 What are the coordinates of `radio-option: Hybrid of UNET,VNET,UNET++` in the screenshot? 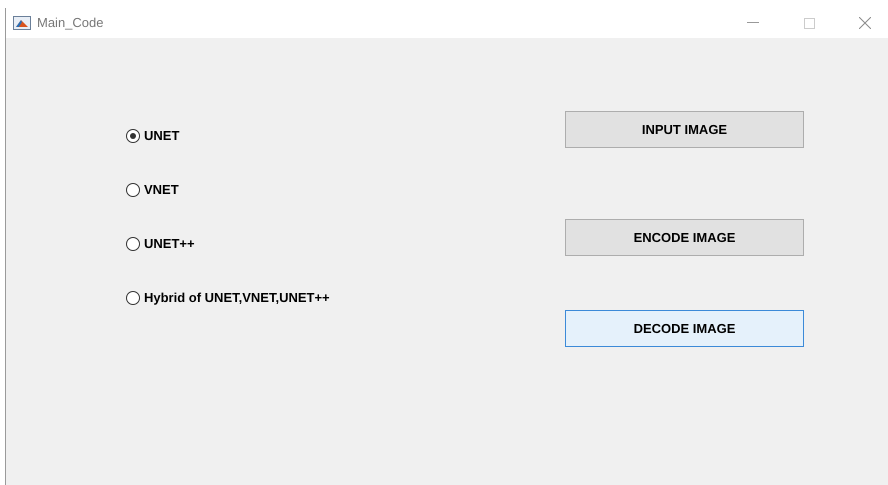 It's located at (345, 298).